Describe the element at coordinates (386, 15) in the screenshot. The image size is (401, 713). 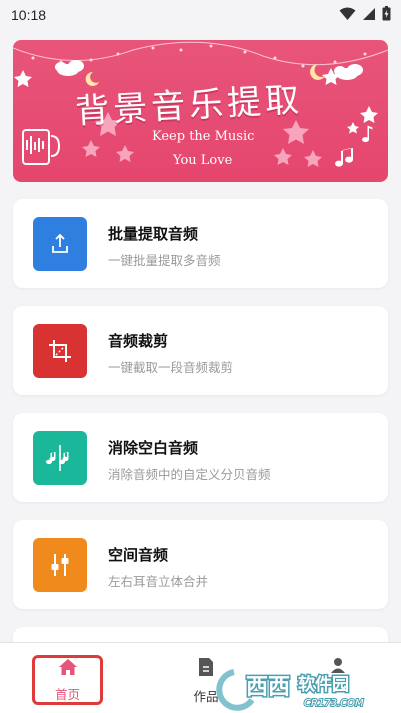
I see `battery-icon` at that location.